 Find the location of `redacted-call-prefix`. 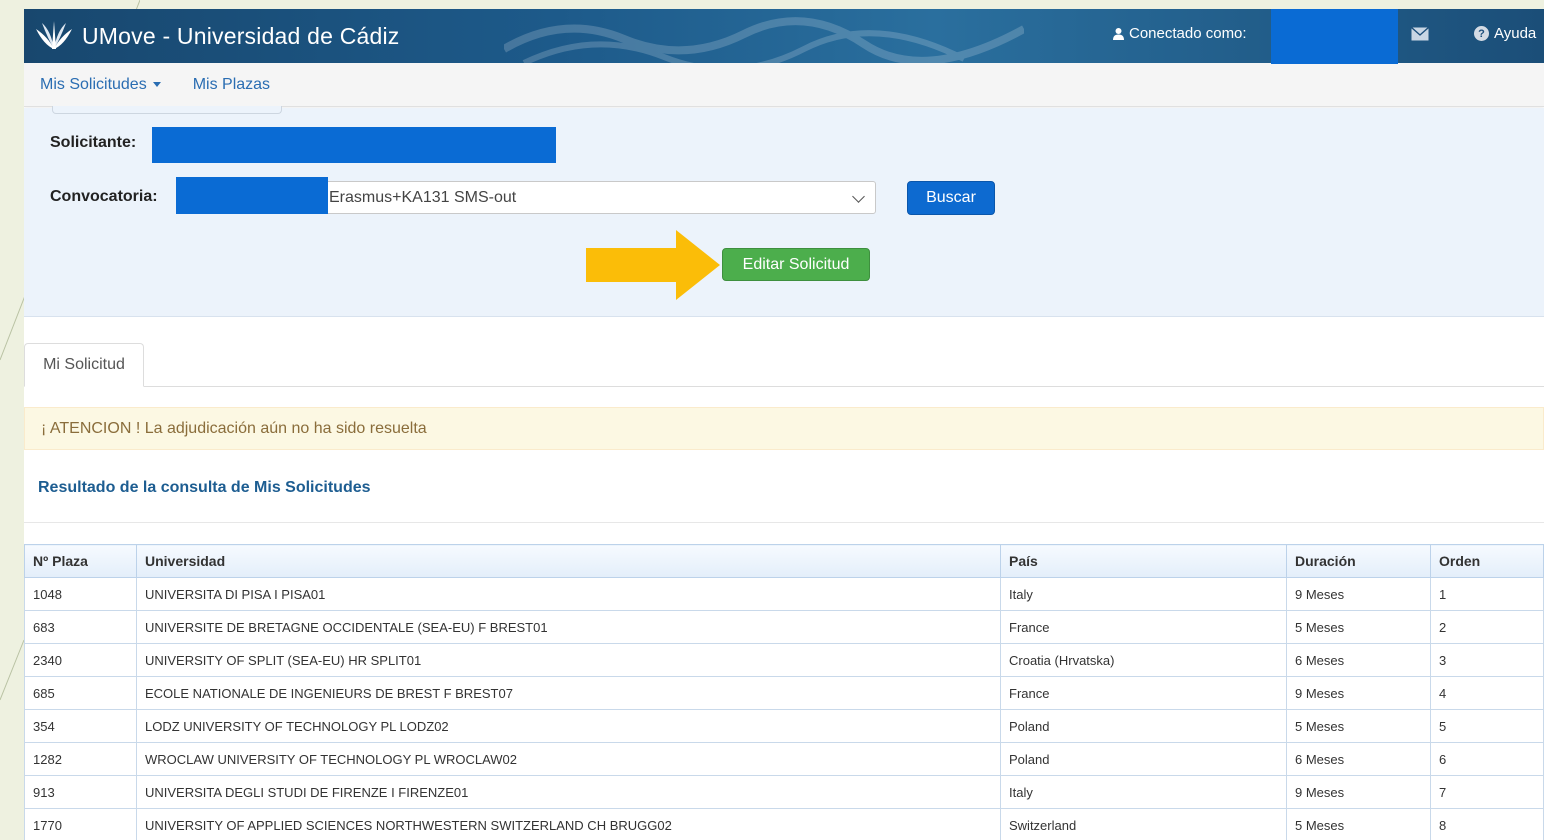

redacted-call-prefix is located at coordinates (252, 195).